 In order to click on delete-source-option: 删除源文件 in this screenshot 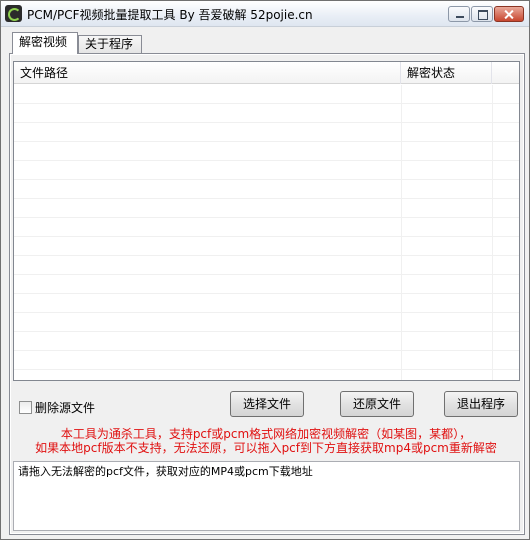, I will do `click(57, 407)`.